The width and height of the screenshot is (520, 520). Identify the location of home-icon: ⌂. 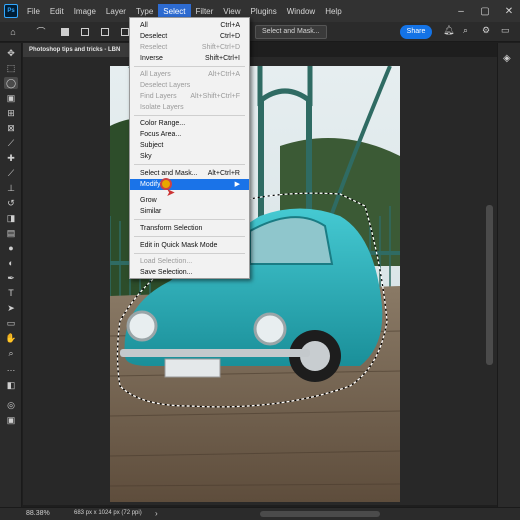
(13, 32).